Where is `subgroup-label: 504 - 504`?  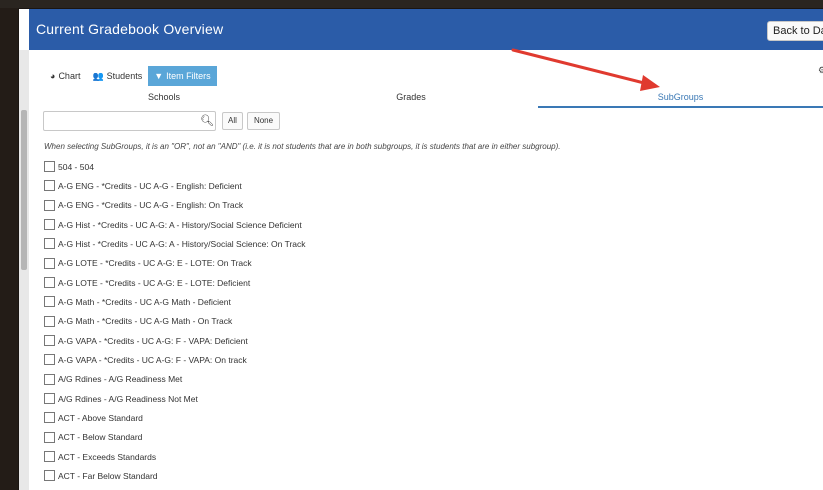
subgroup-label: 504 - 504 is located at coordinates (76, 166).